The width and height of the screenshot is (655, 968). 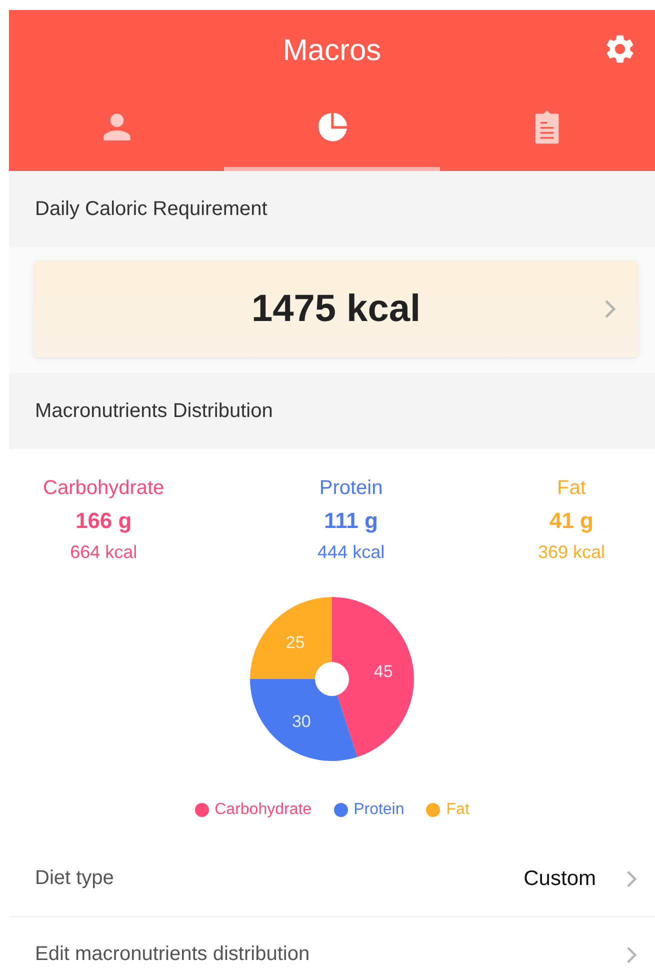 I want to click on macro-kcal: 369 kcal, so click(x=571, y=552).